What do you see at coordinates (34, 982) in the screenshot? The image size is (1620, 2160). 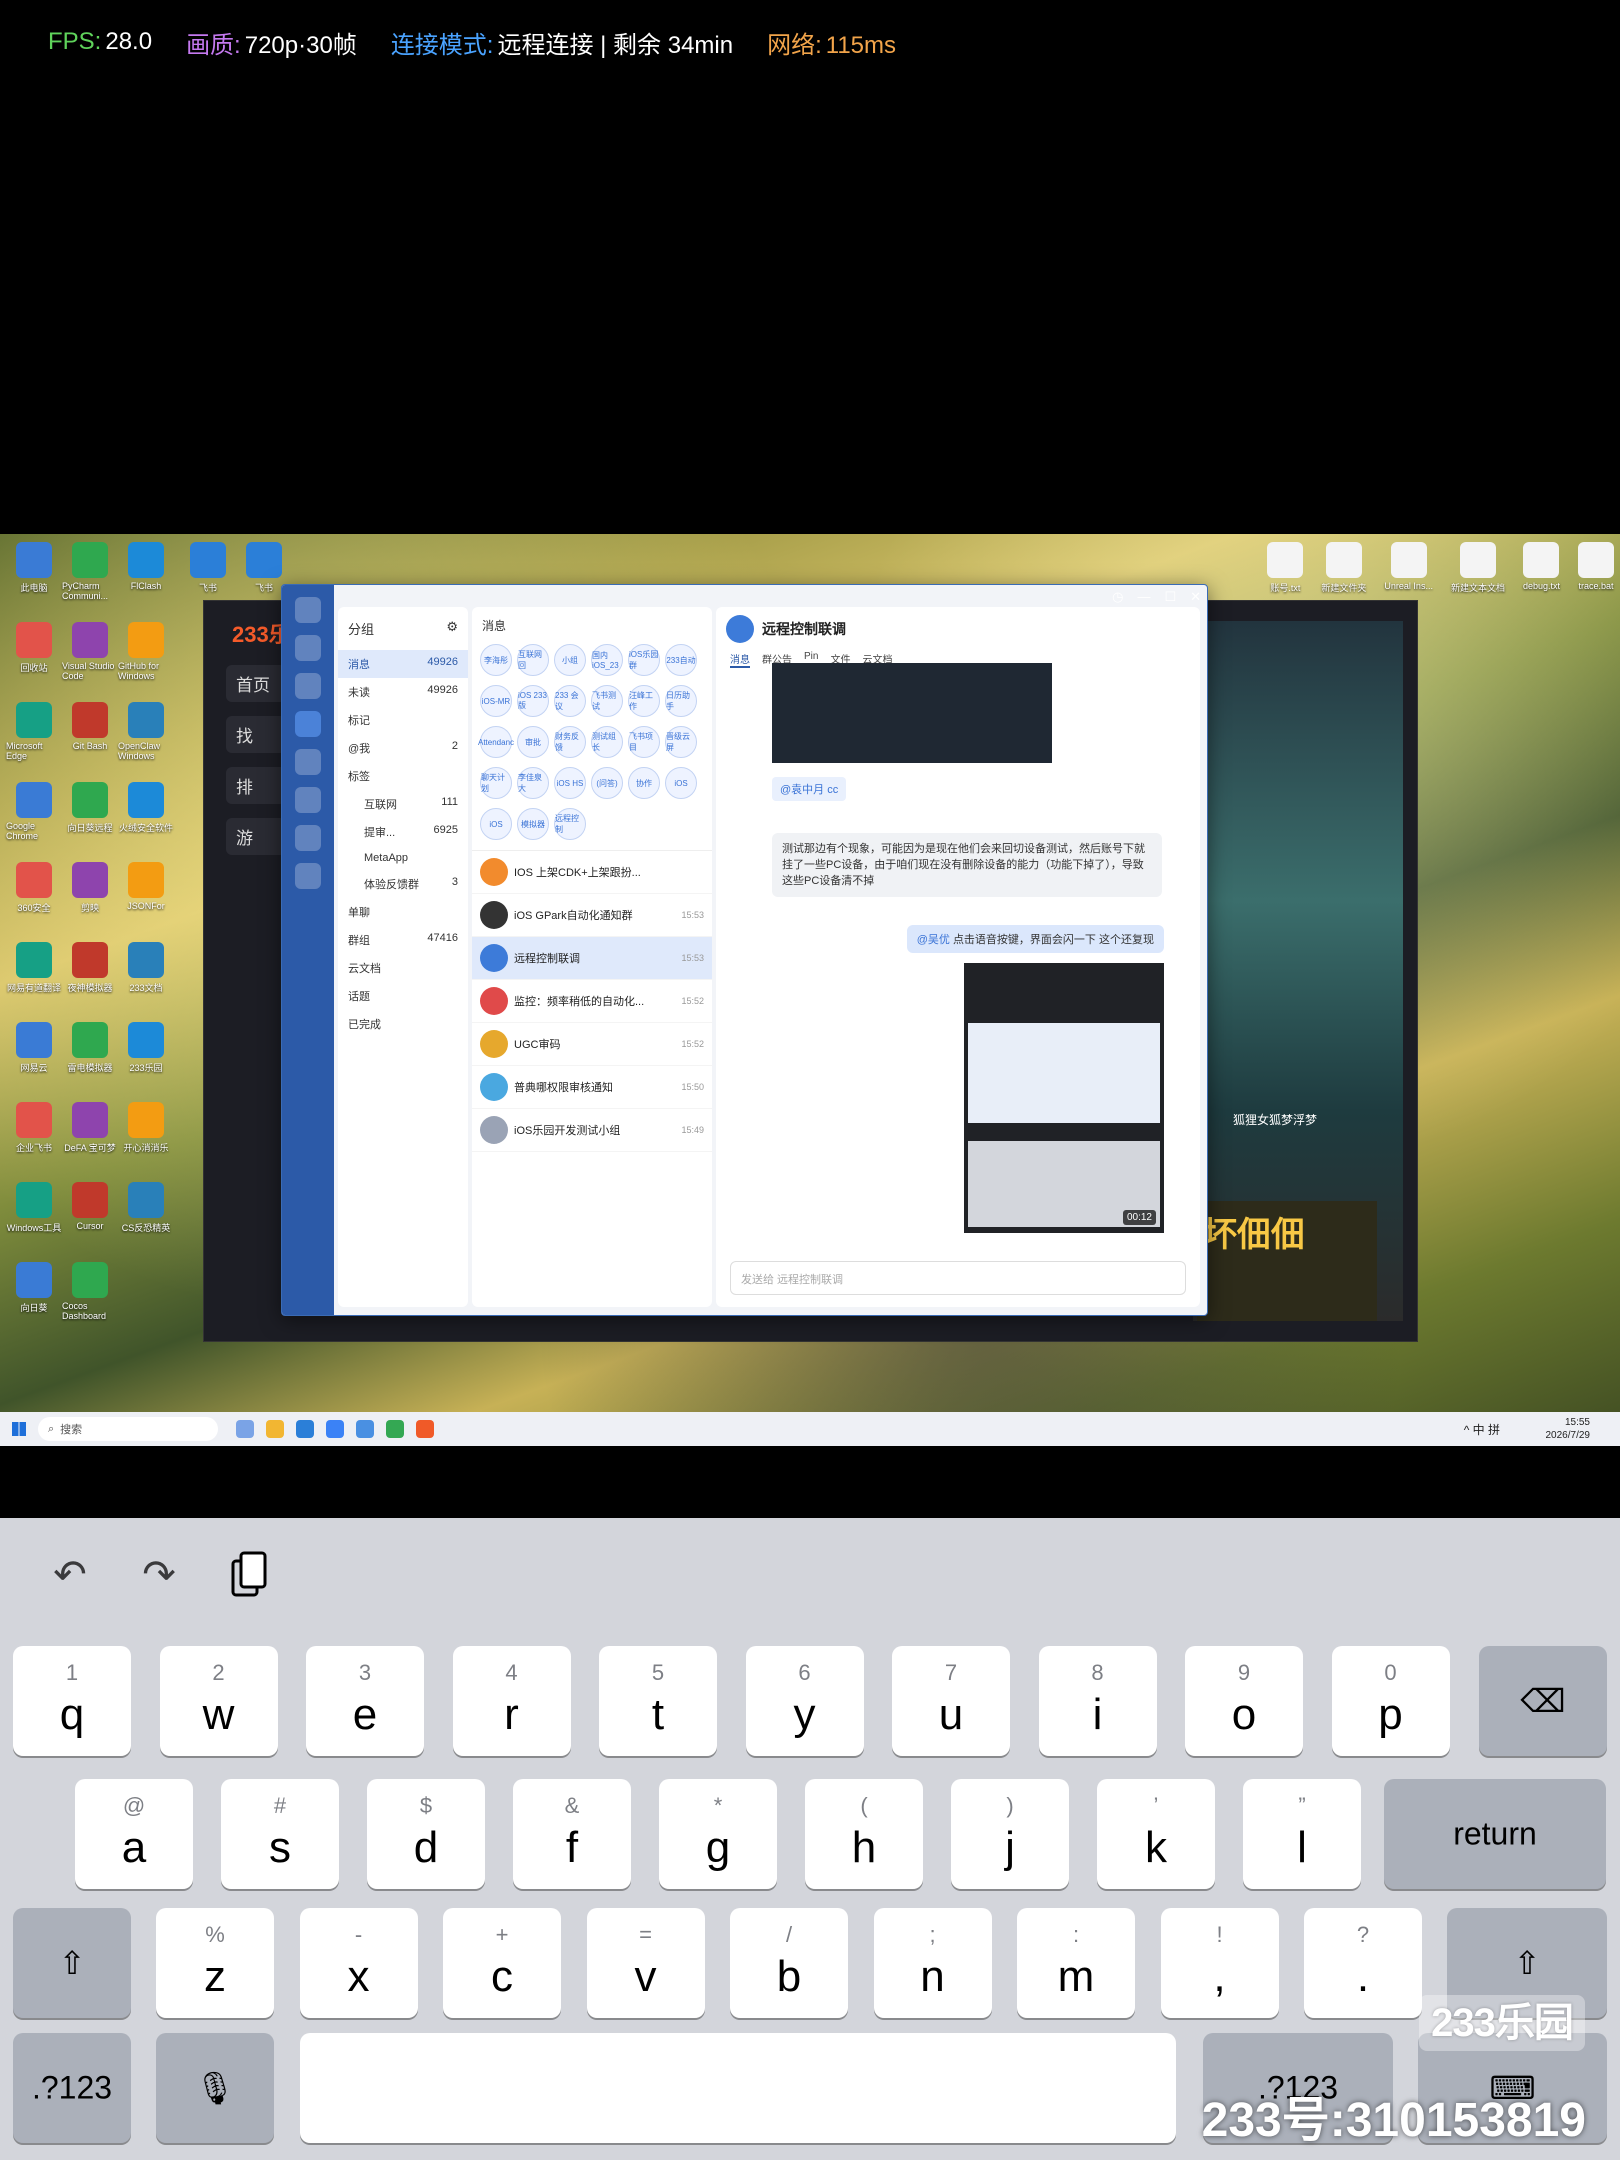 I see `desktop-icon: 网易有道翻译` at bounding box center [34, 982].